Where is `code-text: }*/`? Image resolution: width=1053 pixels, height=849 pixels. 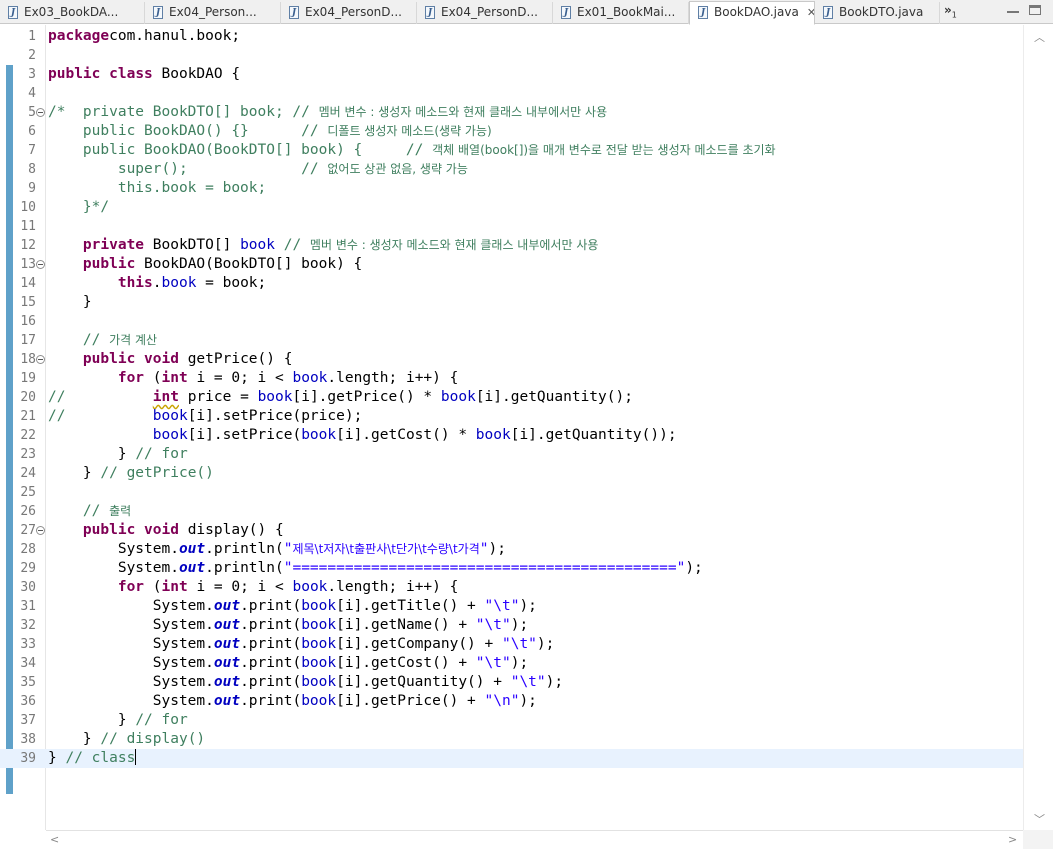
code-text: }*/ is located at coordinates (78, 207).